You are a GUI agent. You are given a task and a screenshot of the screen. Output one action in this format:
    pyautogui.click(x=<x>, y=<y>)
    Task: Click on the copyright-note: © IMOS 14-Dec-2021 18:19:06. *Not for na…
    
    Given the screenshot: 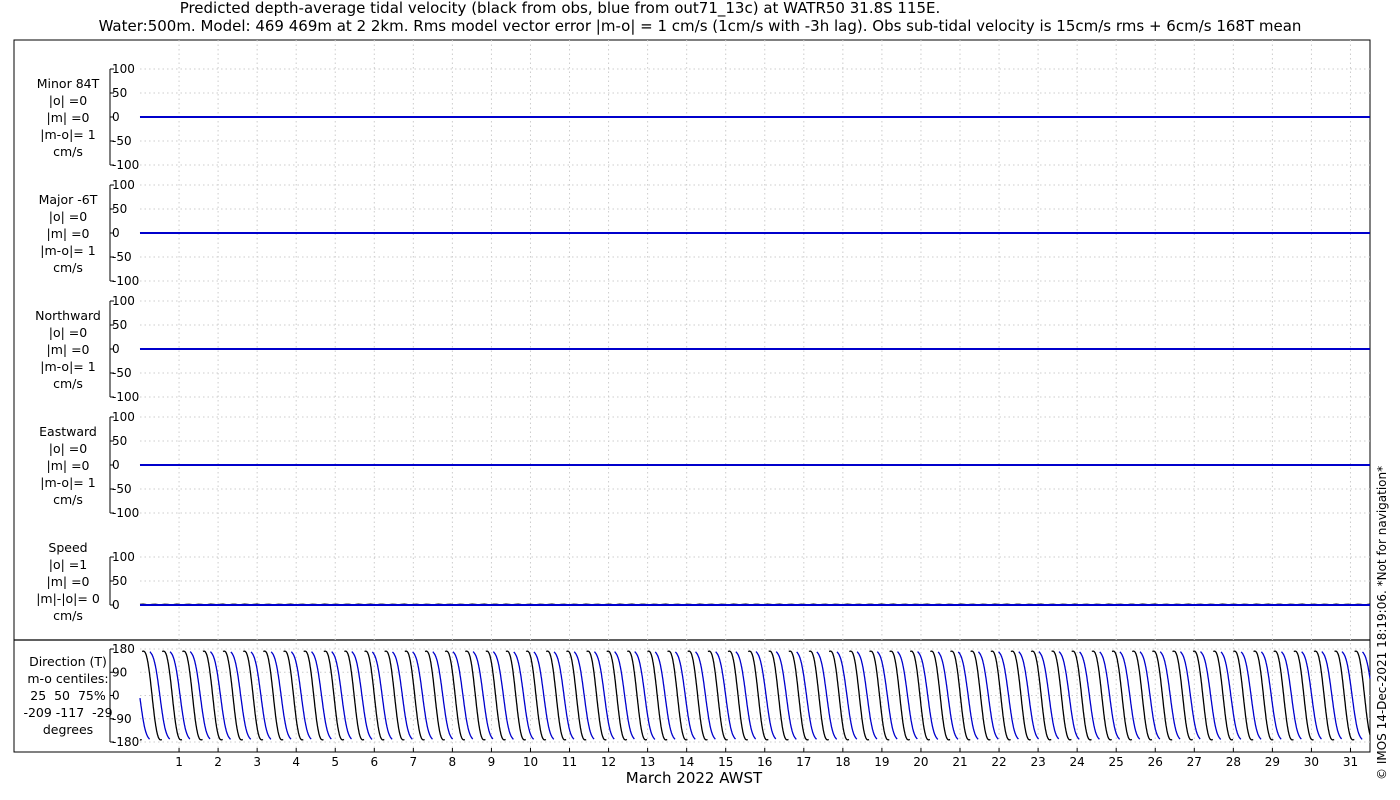 What is the action you would take?
    pyautogui.click(x=1382, y=622)
    